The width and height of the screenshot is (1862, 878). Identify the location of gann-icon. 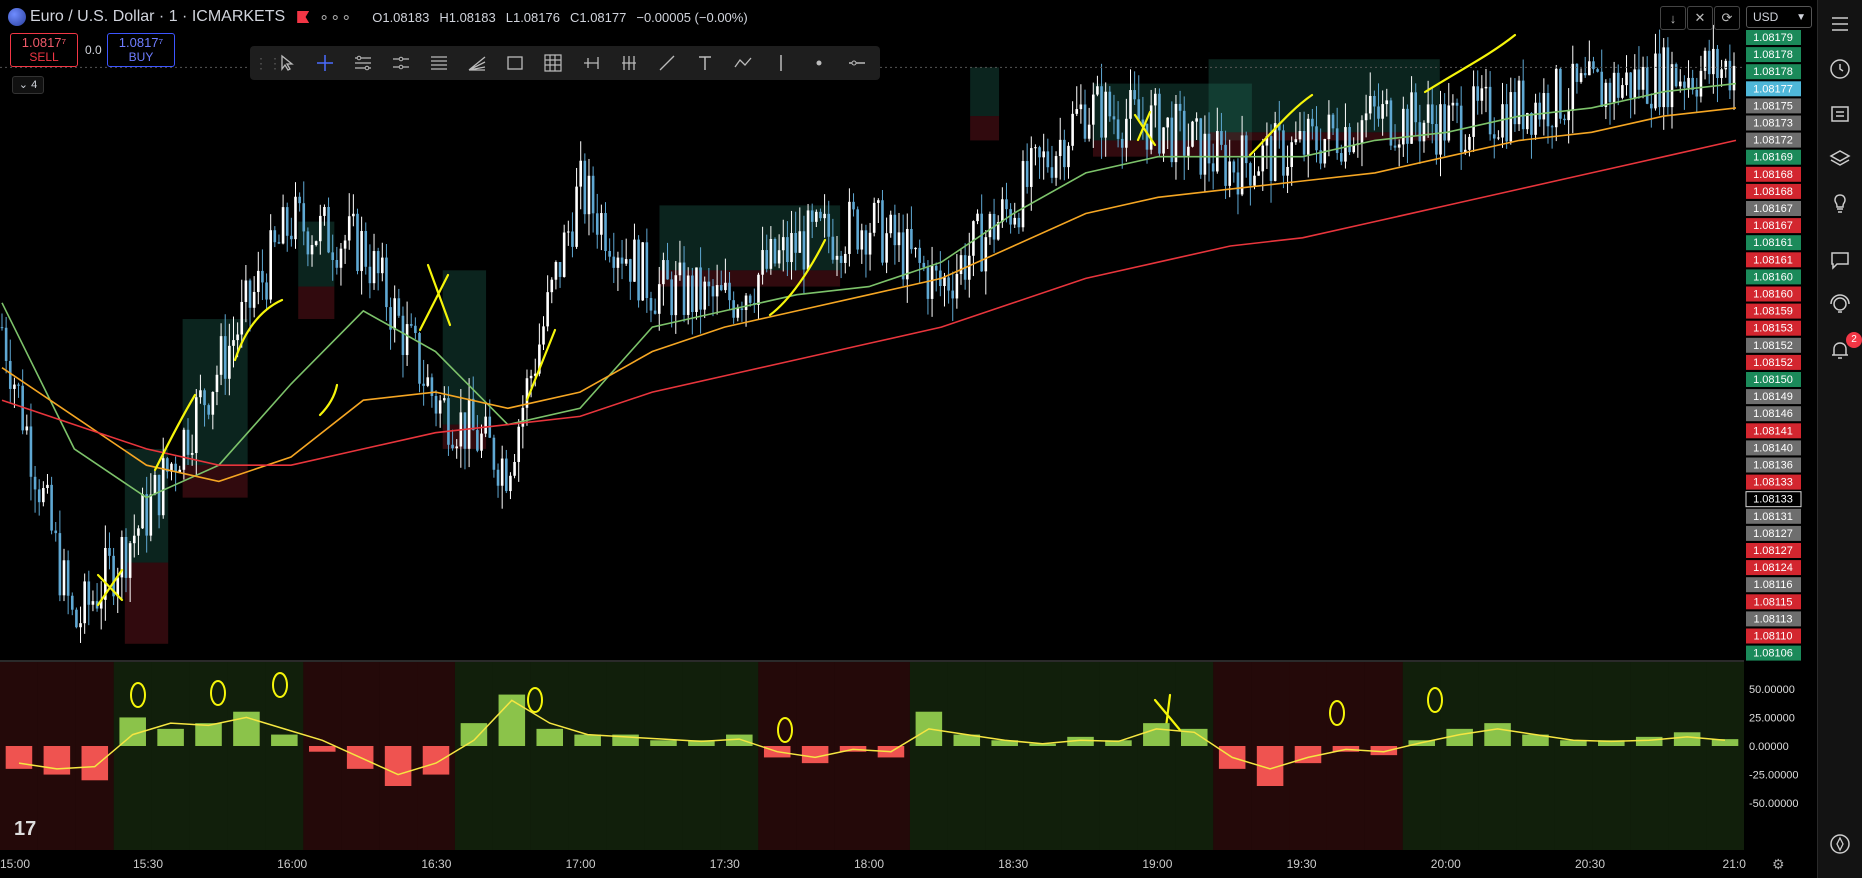
(629, 63).